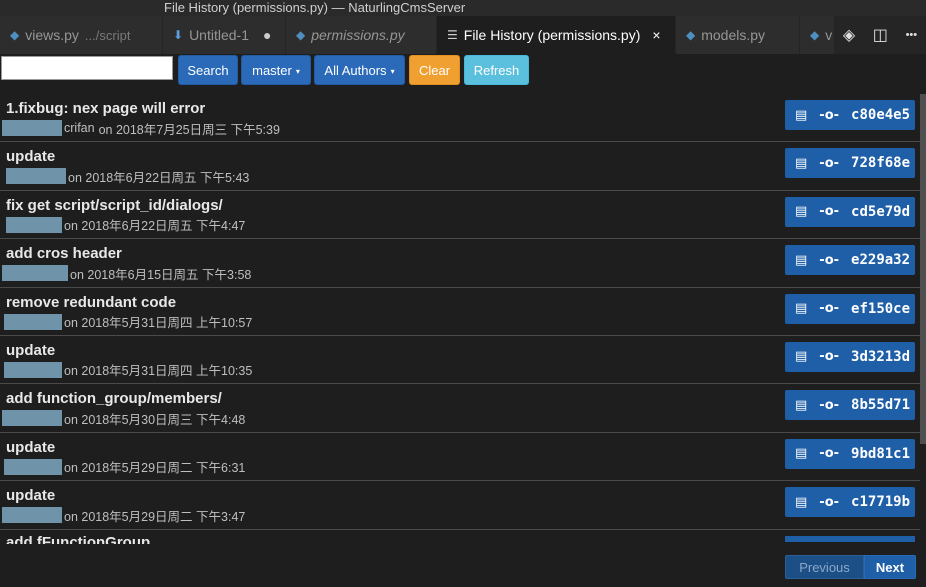  Describe the element at coordinates (123, 418) in the screenshot. I see `commit-meta: on 2018年5月30日周三 下午4:48` at that location.